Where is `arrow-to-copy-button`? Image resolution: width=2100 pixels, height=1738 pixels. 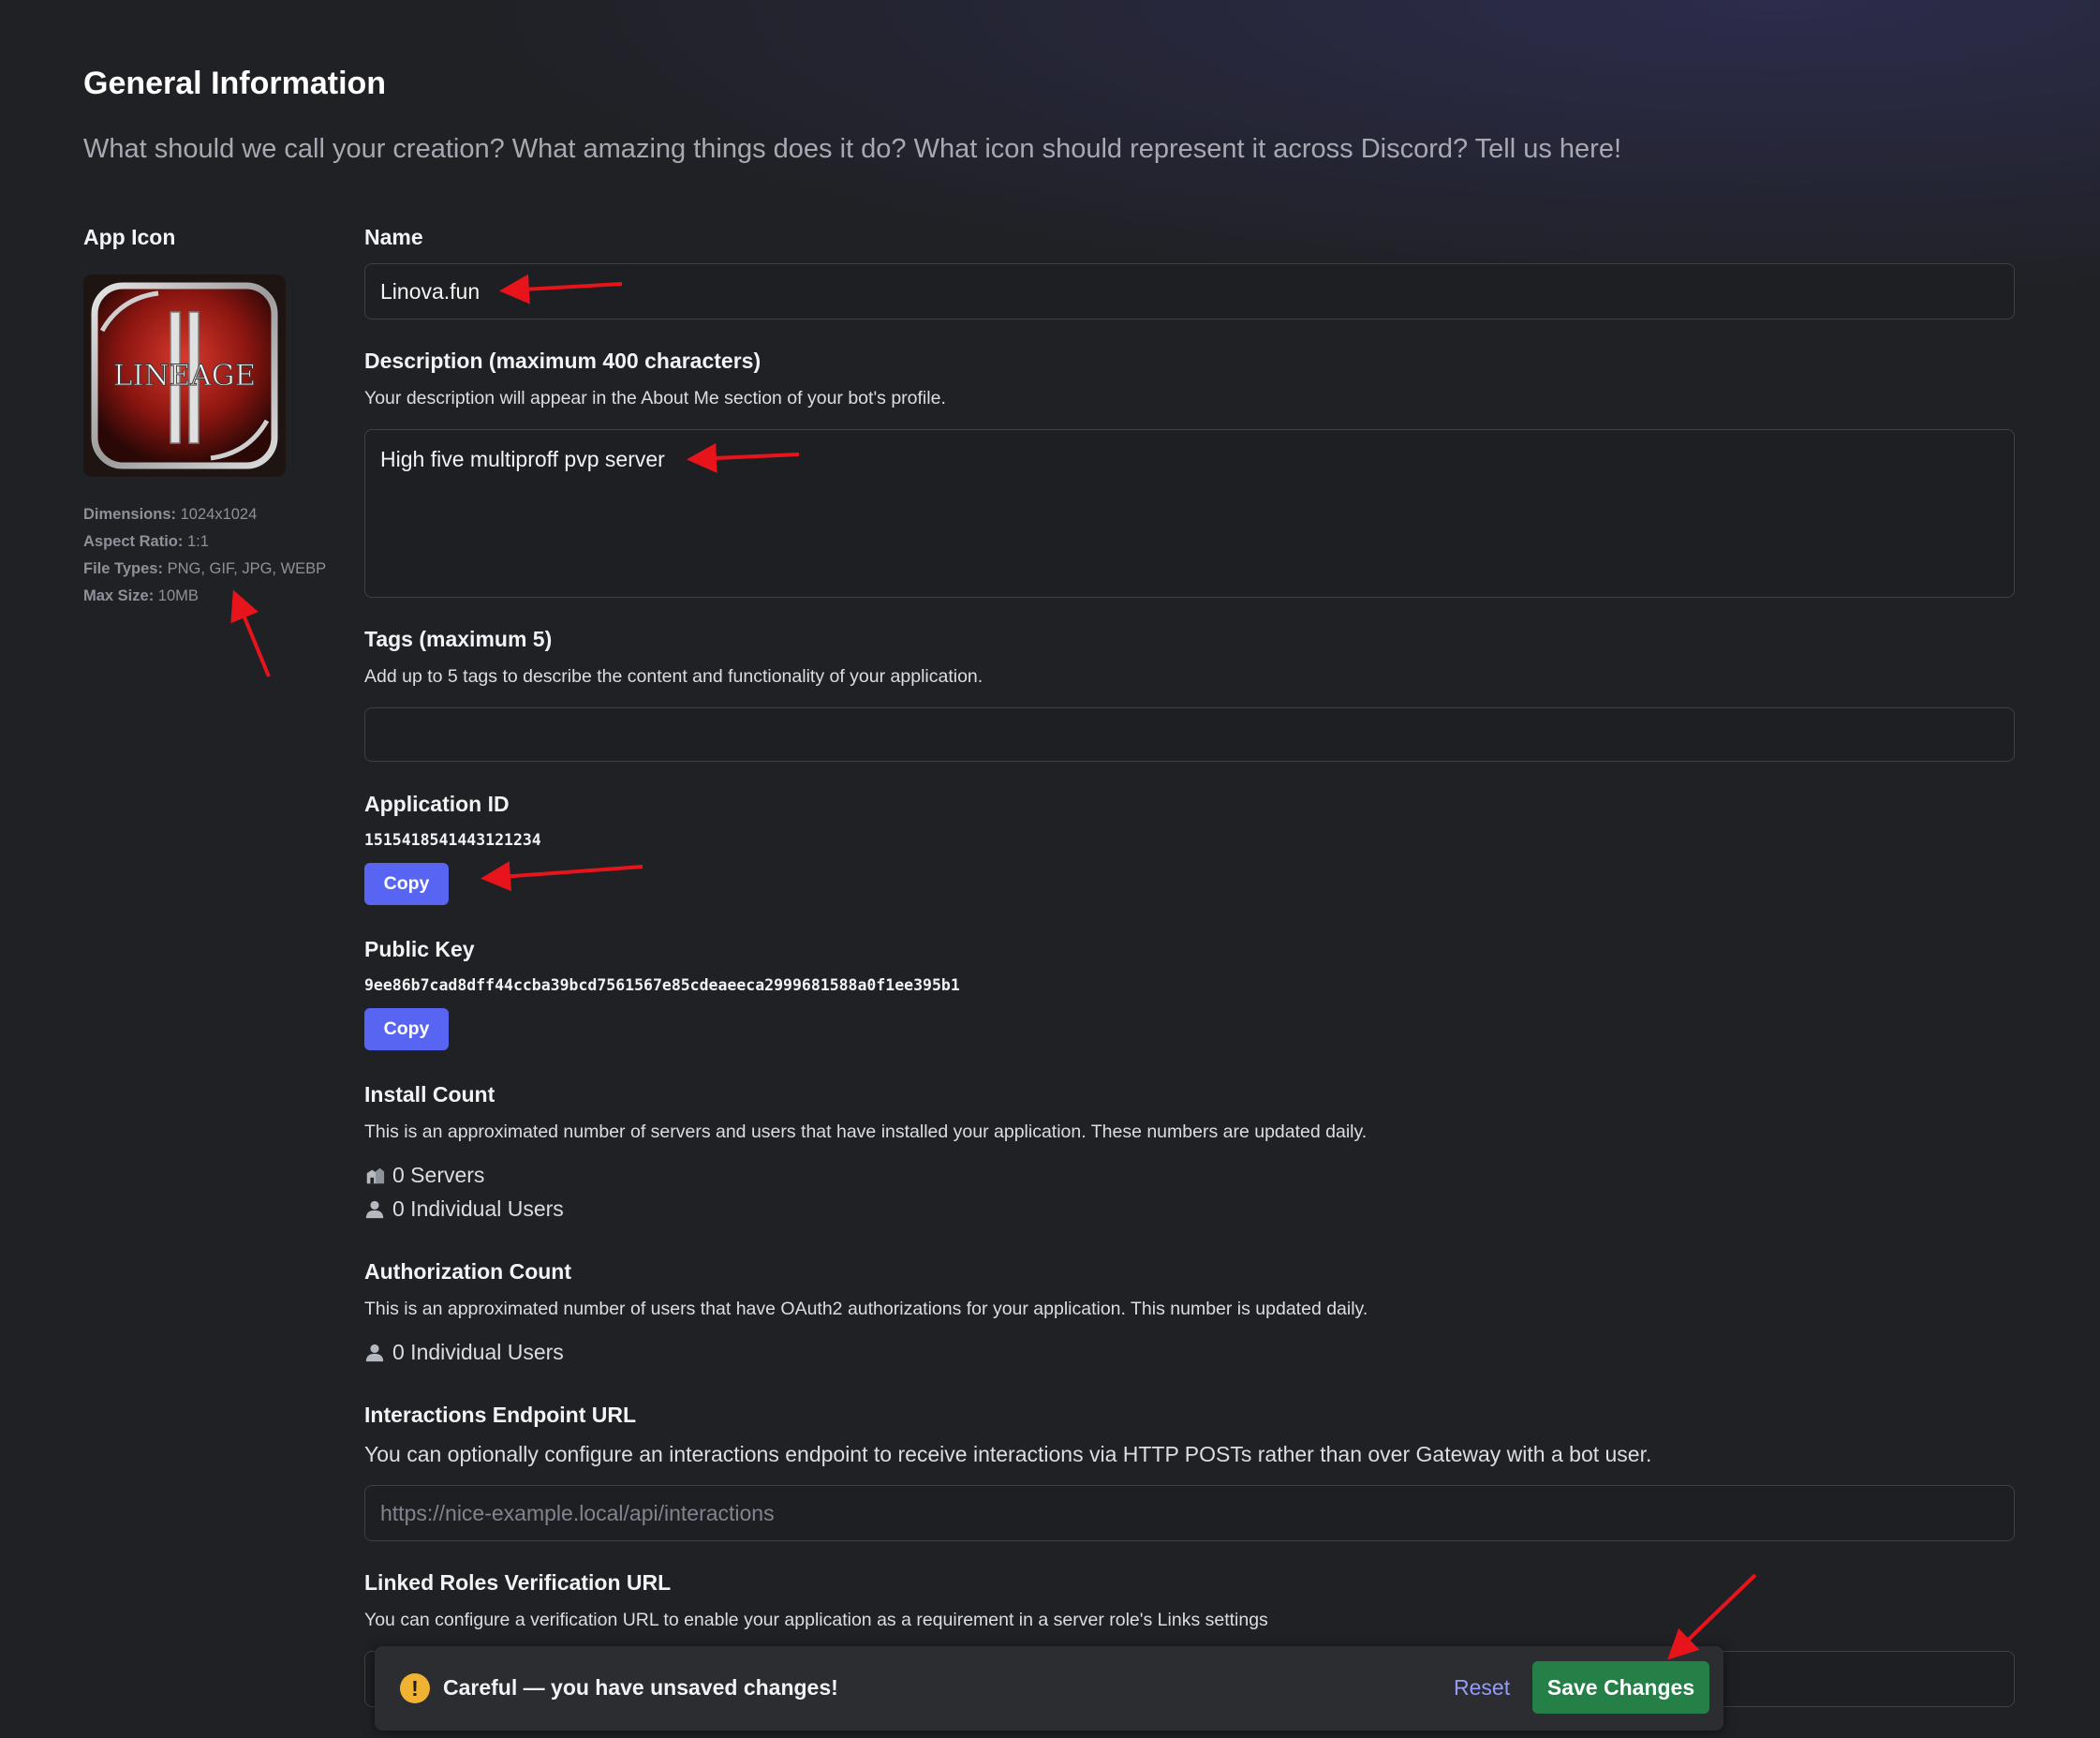 arrow-to-copy-button is located at coordinates (562, 876).